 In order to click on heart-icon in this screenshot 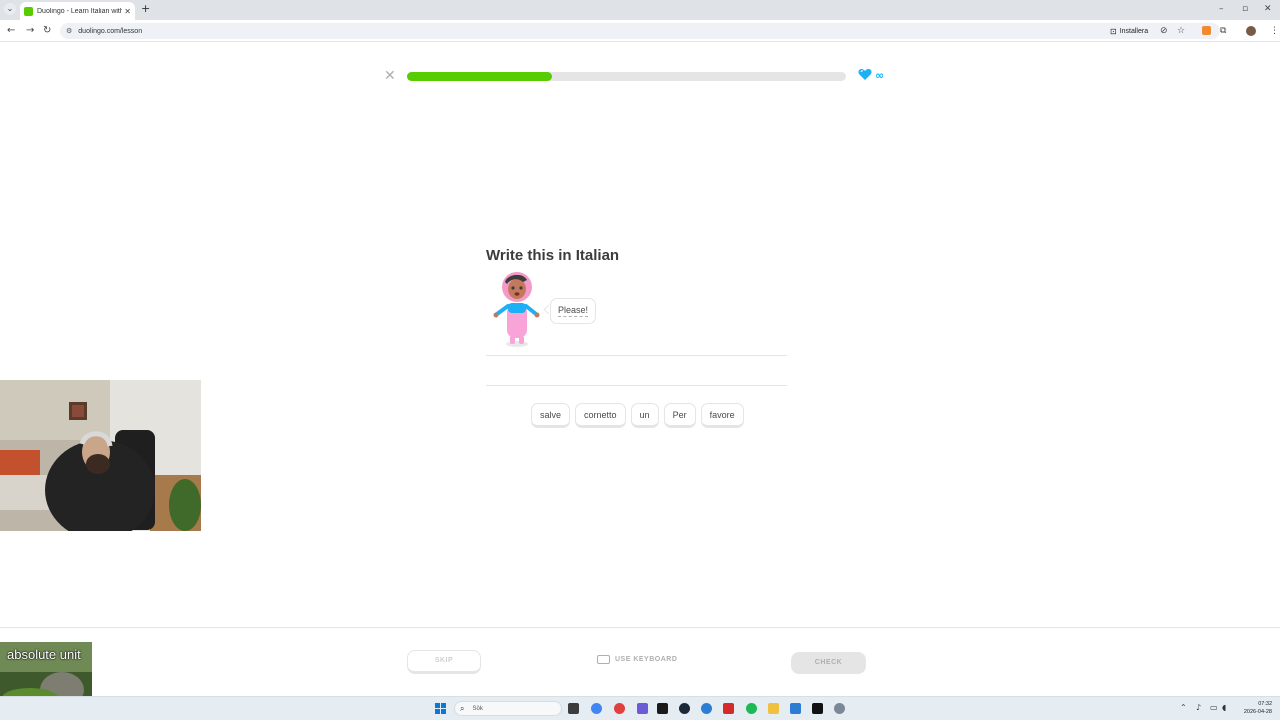, I will do `click(865, 74)`.